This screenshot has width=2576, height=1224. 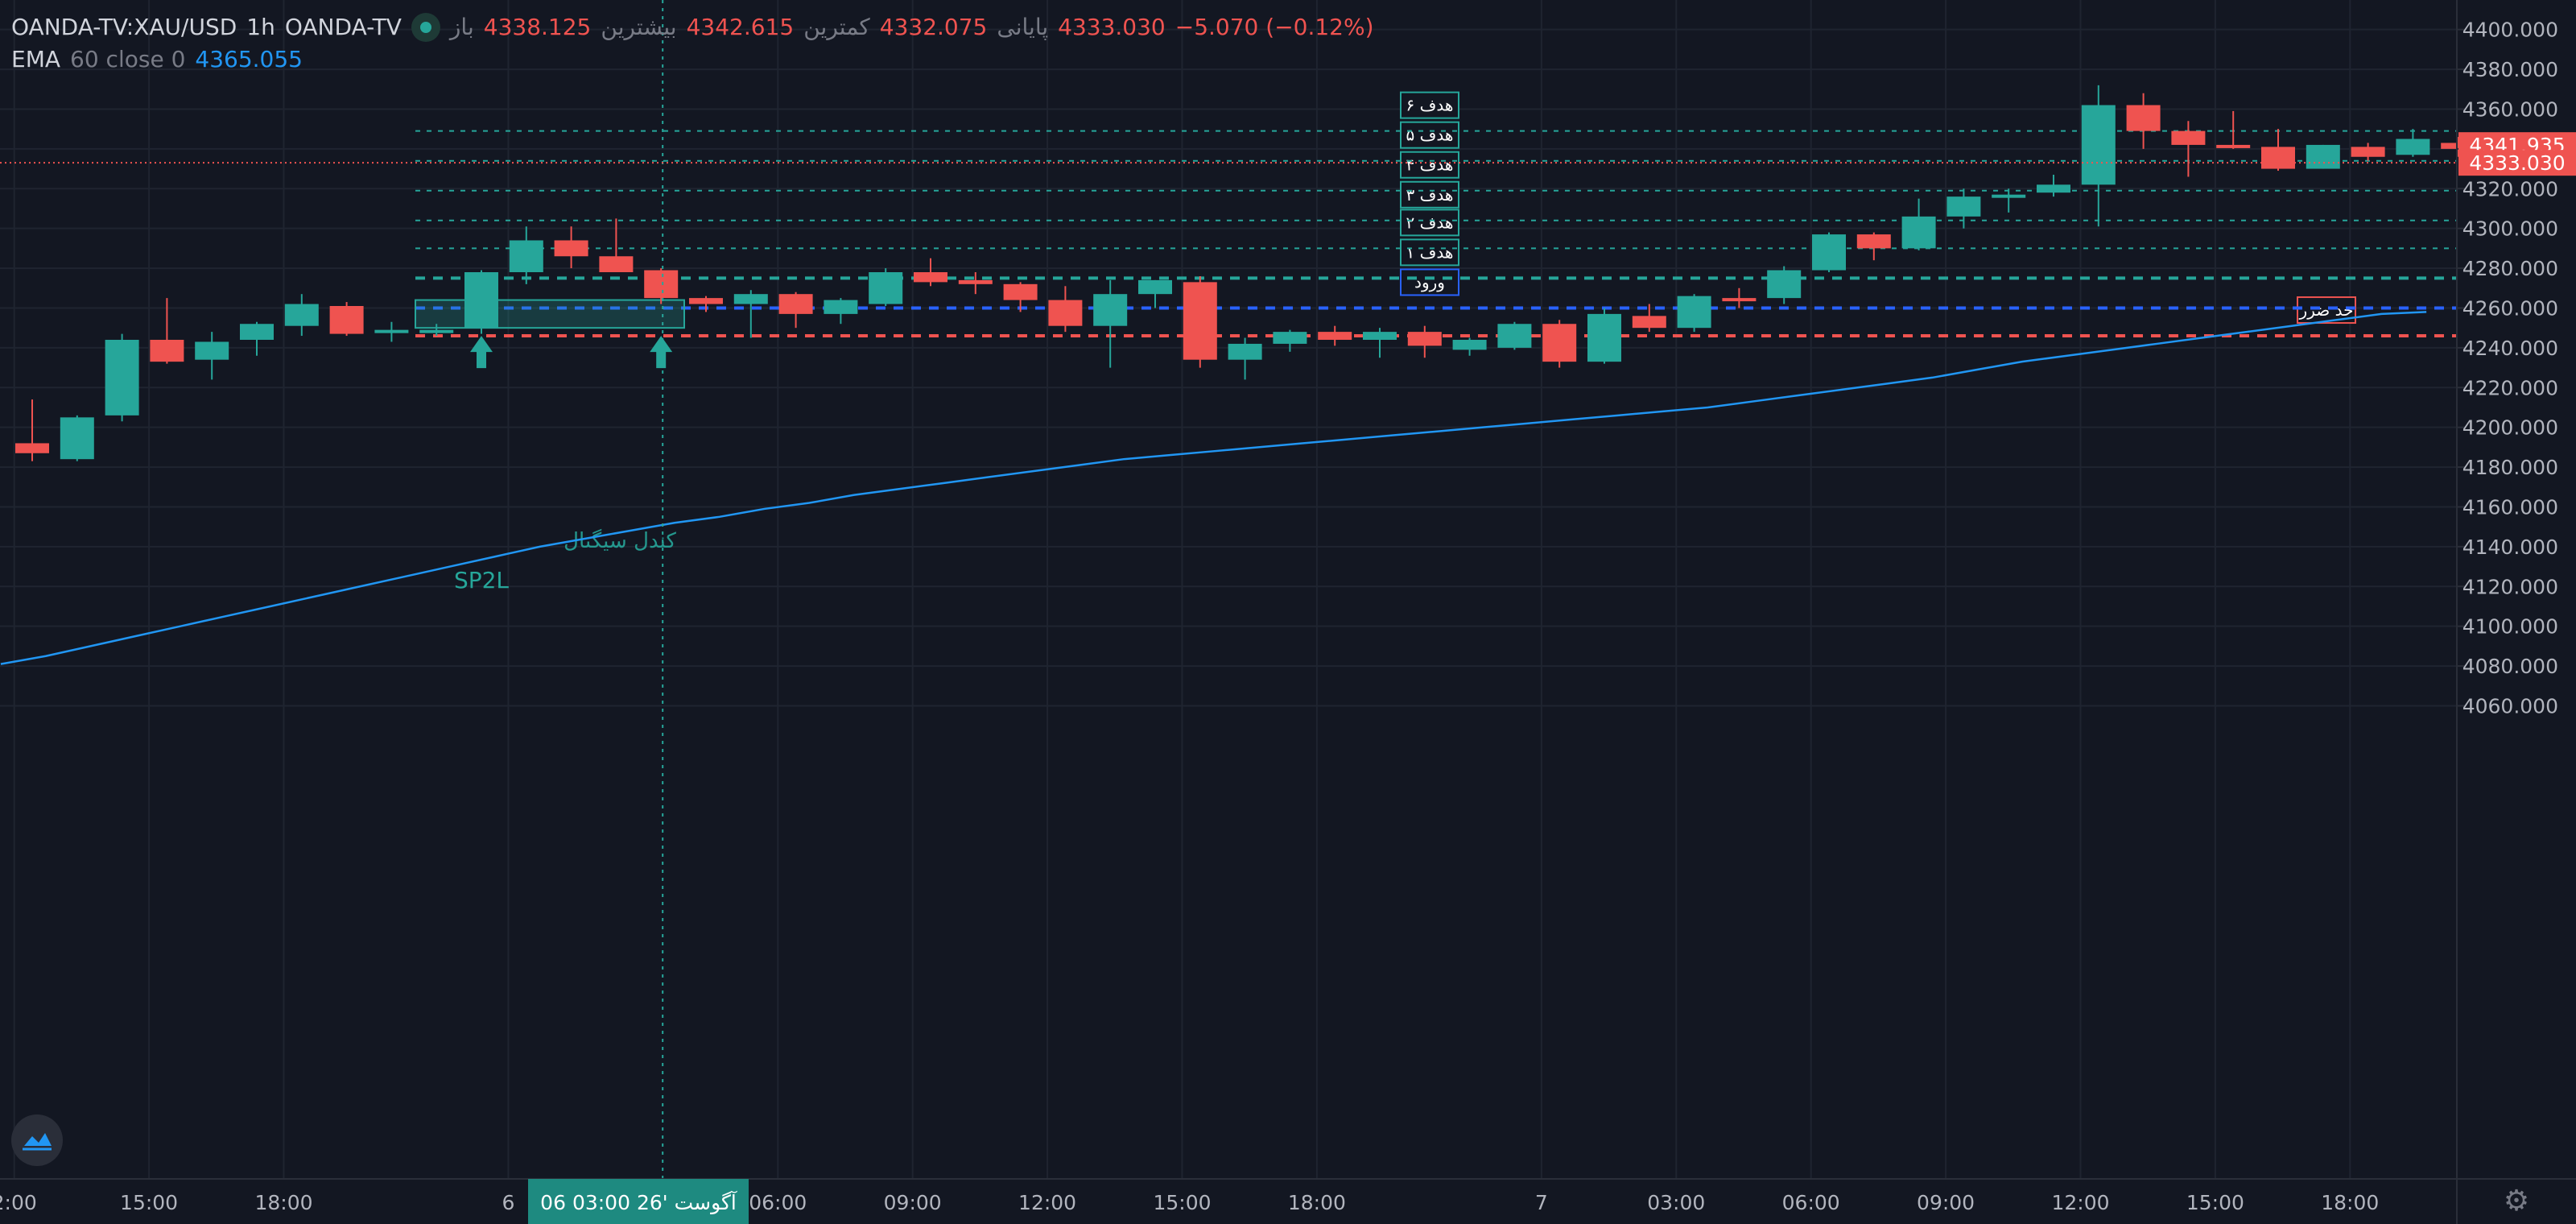 I want to click on signal-candle-box, so click(x=550, y=314).